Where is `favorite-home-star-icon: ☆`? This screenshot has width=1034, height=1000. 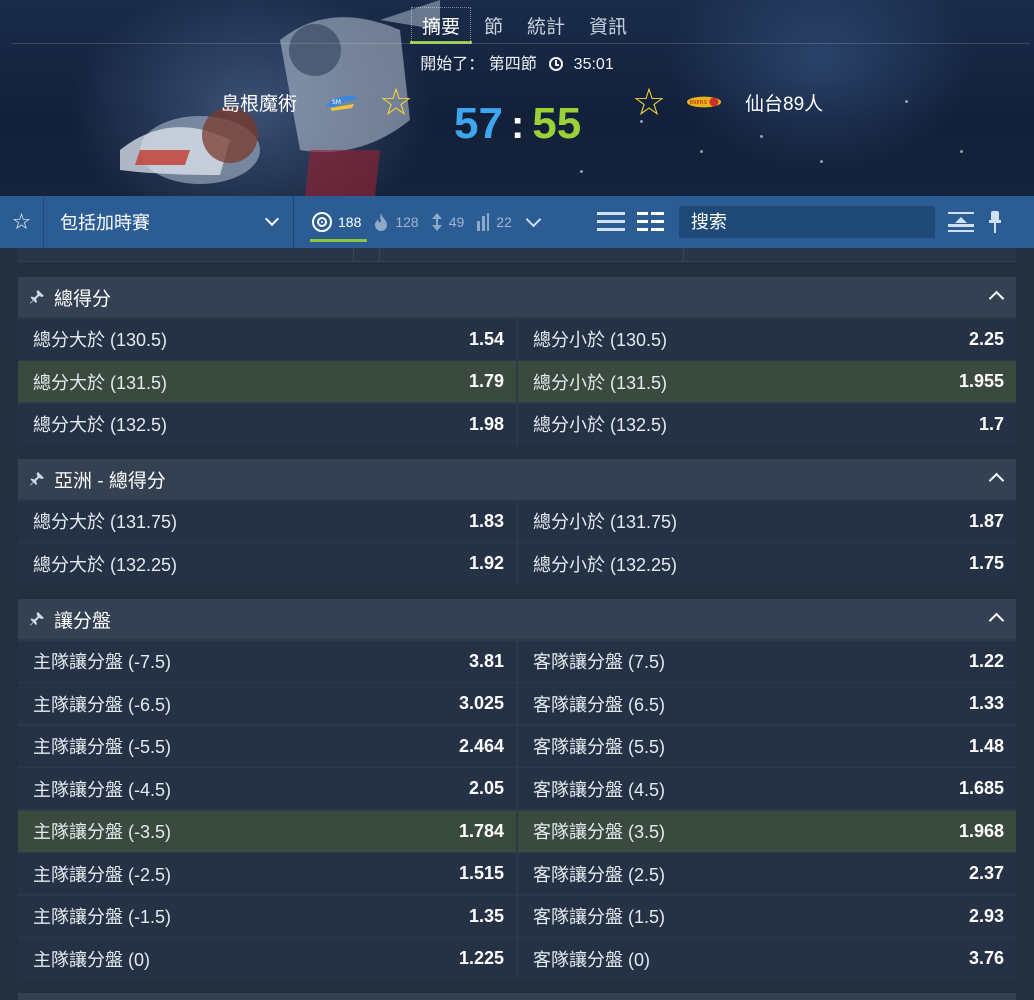 favorite-home-star-icon: ☆ is located at coordinates (396, 103).